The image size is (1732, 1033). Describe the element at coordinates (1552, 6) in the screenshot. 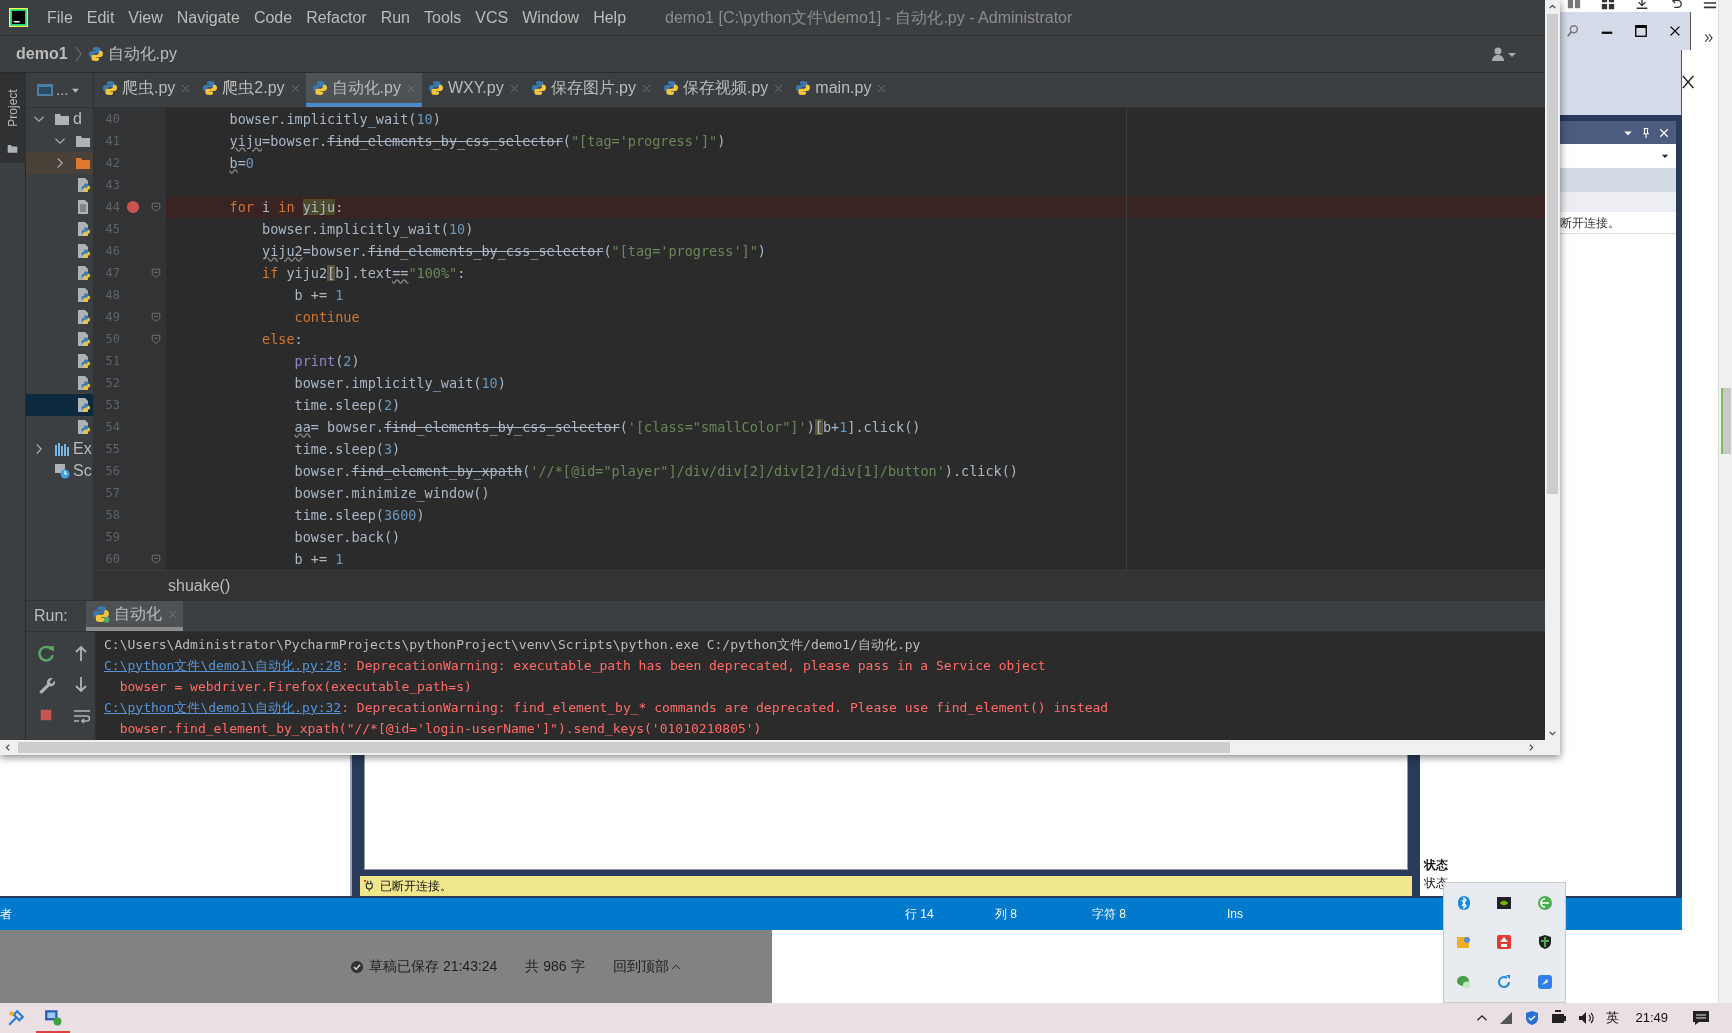

I see `scroll-up-icon` at that location.